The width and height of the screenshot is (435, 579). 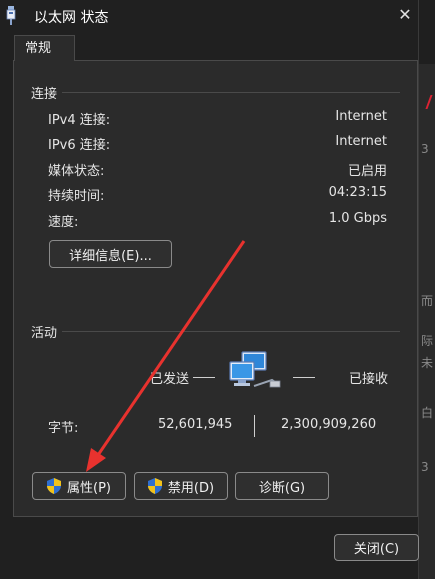 I want to click on background-window-strip: 3 而 际 未 白 3, so click(x=426, y=321).